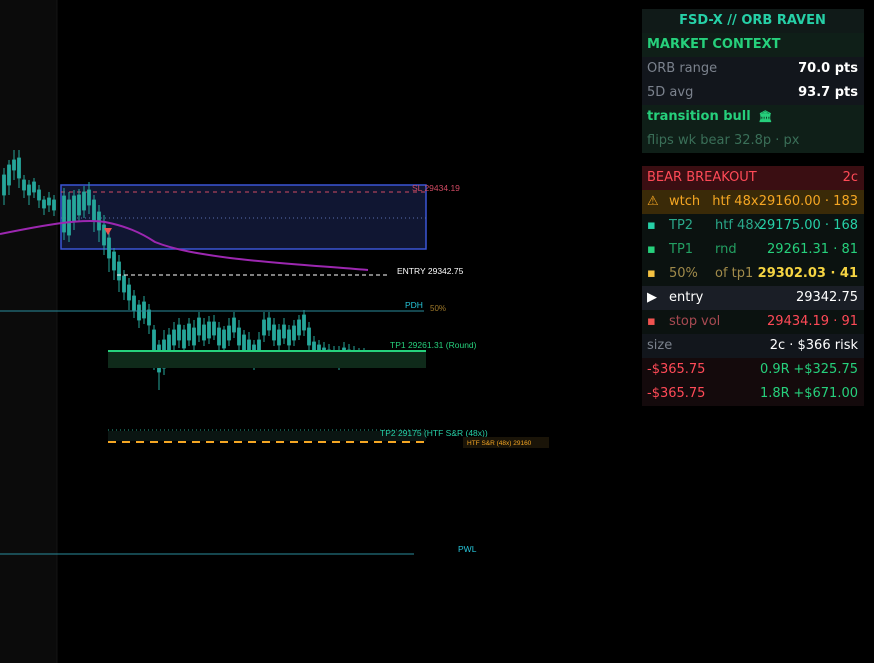  Describe the element at coordinates (812, 321) in the screenshot. I see `stop-row-value: 29434.19 · 91` at that location.